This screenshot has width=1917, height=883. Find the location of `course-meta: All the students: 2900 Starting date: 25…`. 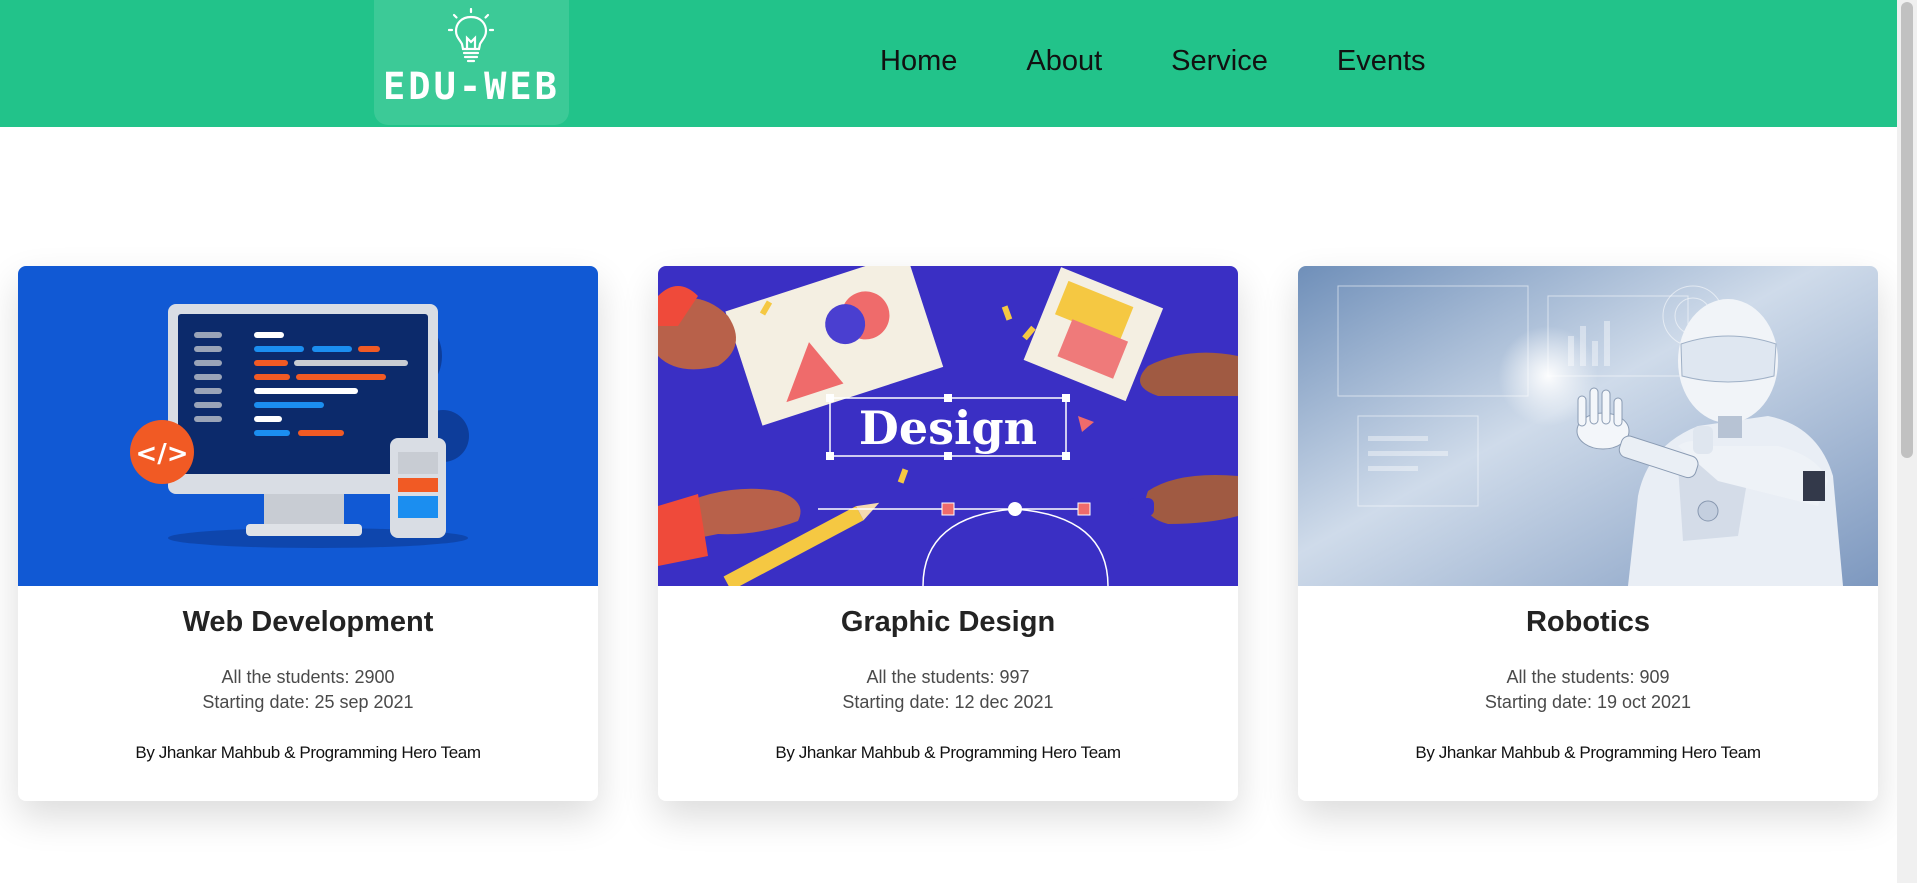

course-meta: All the students: 2900 Starting date: 25… is located at coordinates (308, 690).